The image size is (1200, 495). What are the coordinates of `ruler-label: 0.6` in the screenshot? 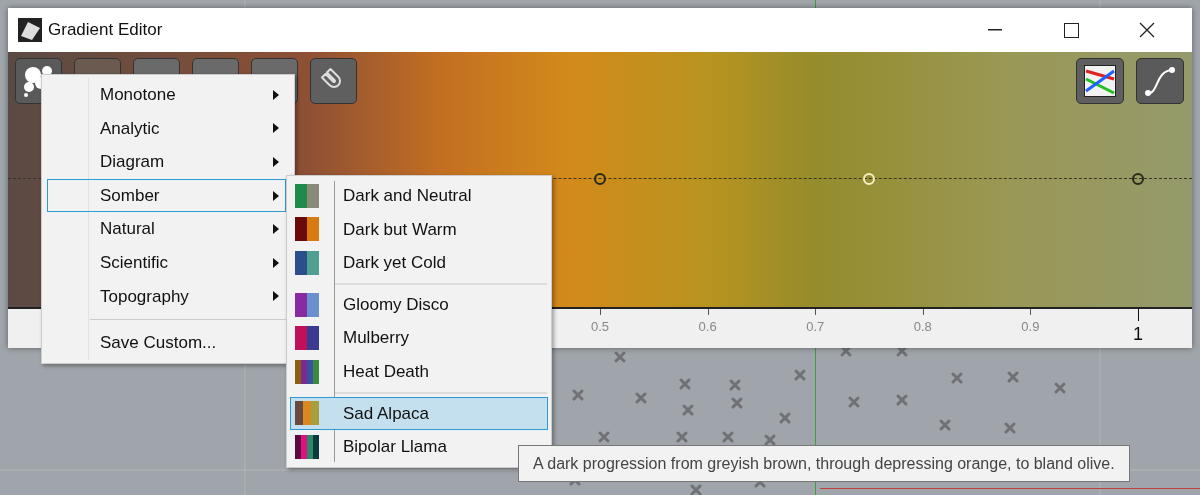 It's located at (707, 327).